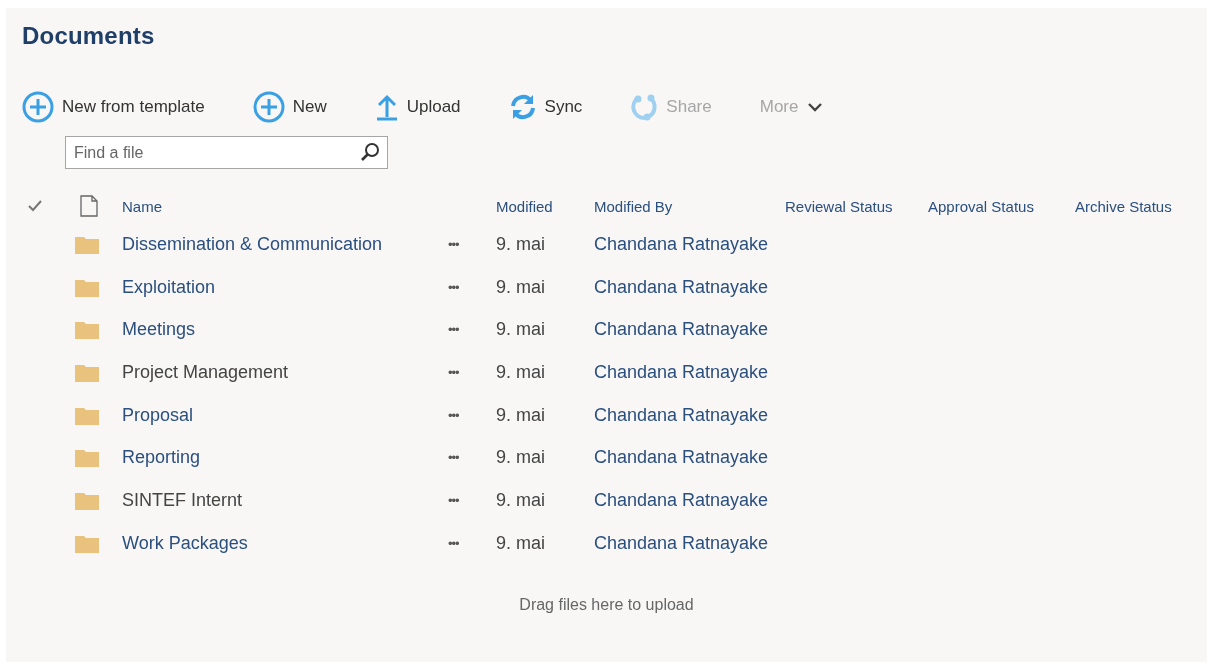  Describe the element at coordinates (35, 206) in the screenshot. I see `checkmark-icon` at that location.